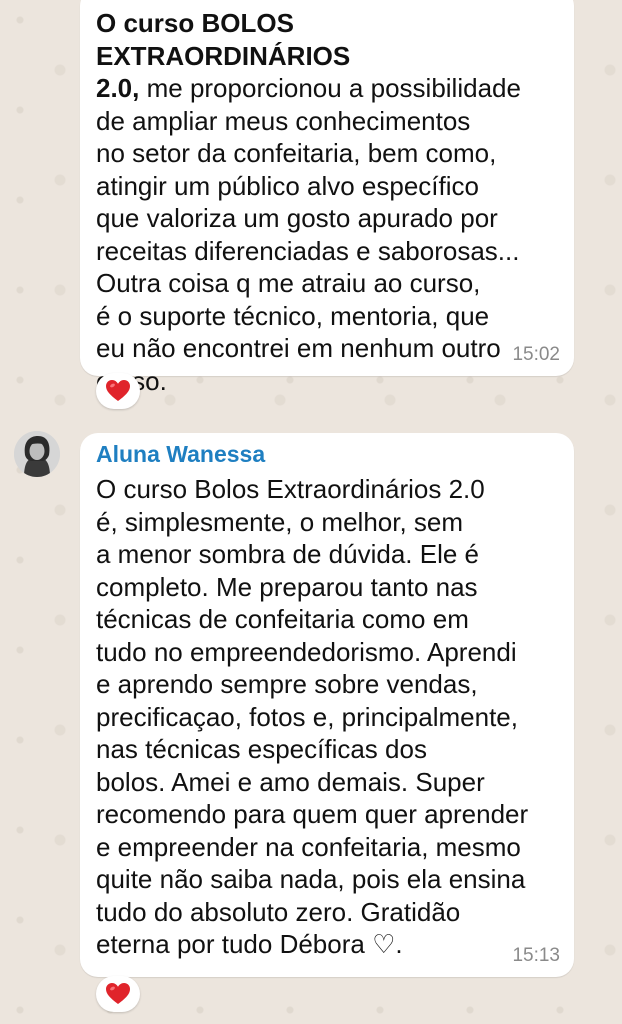  I want to click on avatar, so click(37, 454).